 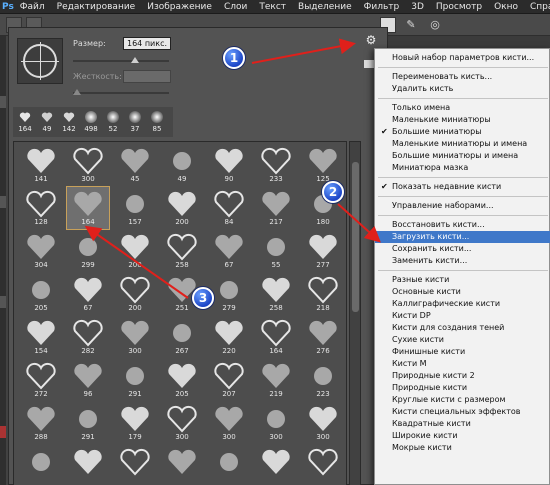 I want to click on menu-image: Изображение, so click(x=179, y=7).